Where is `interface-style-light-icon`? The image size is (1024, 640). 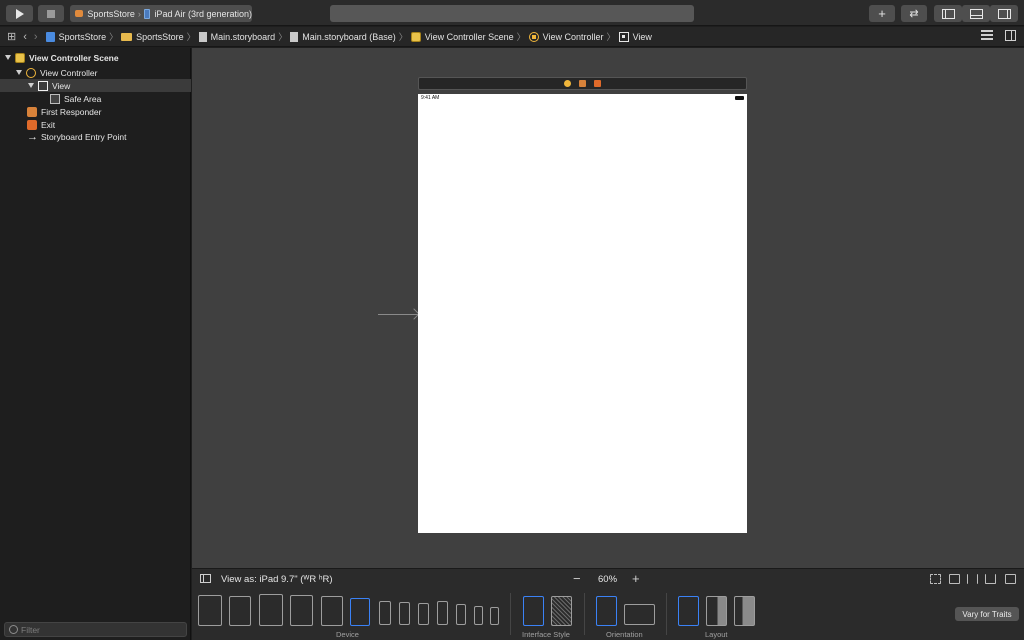
interface-style-light-icon is located at coordinates (533, 611).